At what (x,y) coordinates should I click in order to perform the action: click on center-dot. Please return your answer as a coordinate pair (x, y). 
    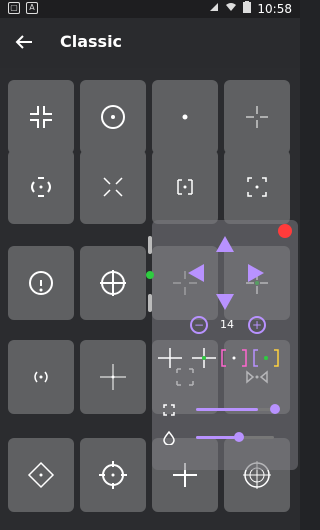
    Looking at the image, I should click on (150, 275).